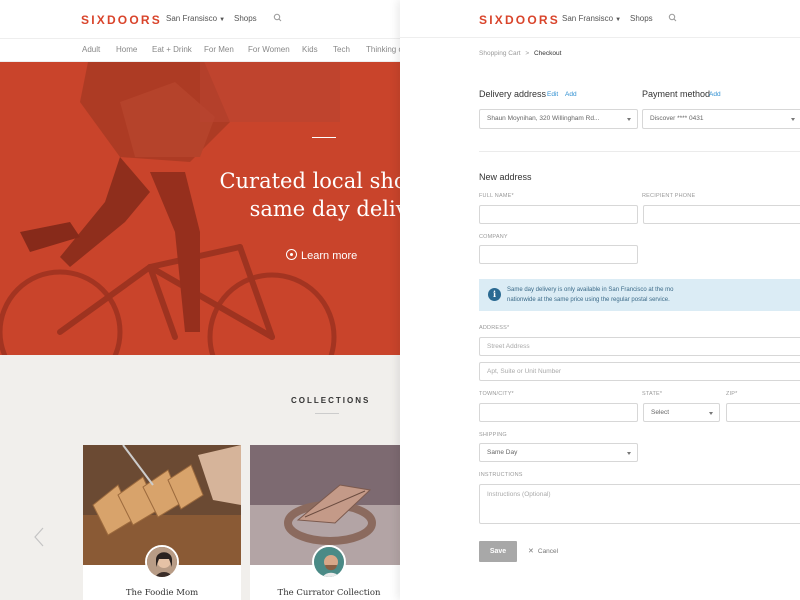 This screenshot has width=800, height=600. What do you see at coordinates (660, 412) in the screenshot?
I see `state-select-value: Select` at bounding box center [660, 412].